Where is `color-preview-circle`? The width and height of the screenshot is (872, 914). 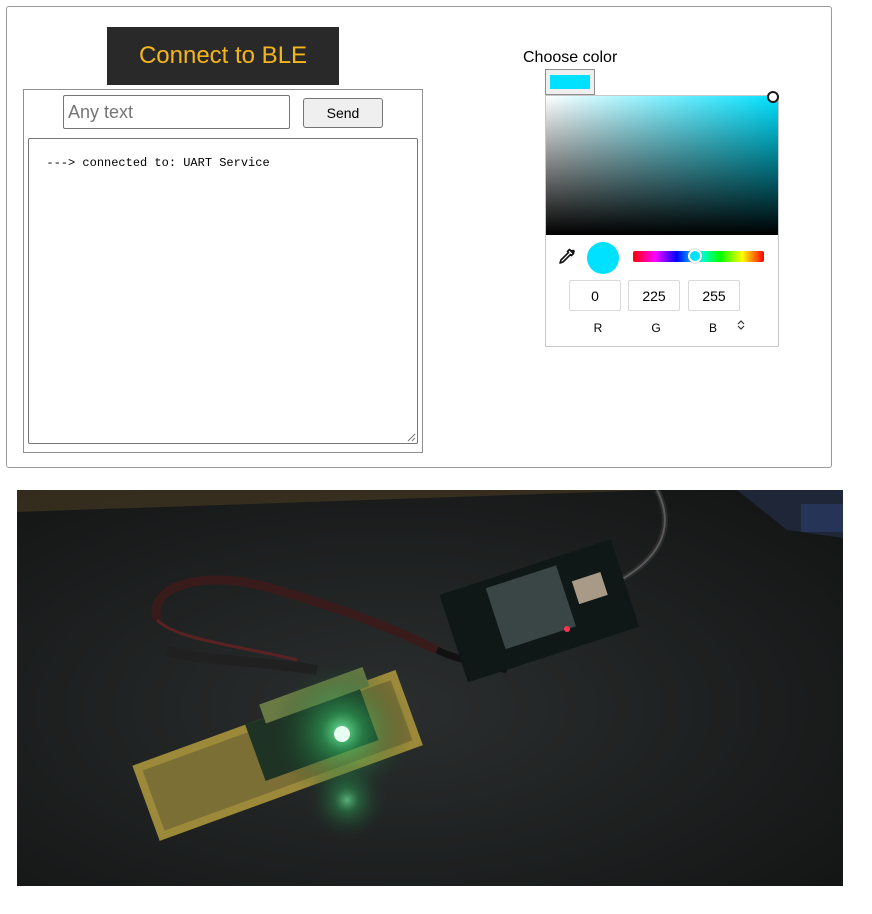
color-preview-circle is located at coordinates (603, 258).